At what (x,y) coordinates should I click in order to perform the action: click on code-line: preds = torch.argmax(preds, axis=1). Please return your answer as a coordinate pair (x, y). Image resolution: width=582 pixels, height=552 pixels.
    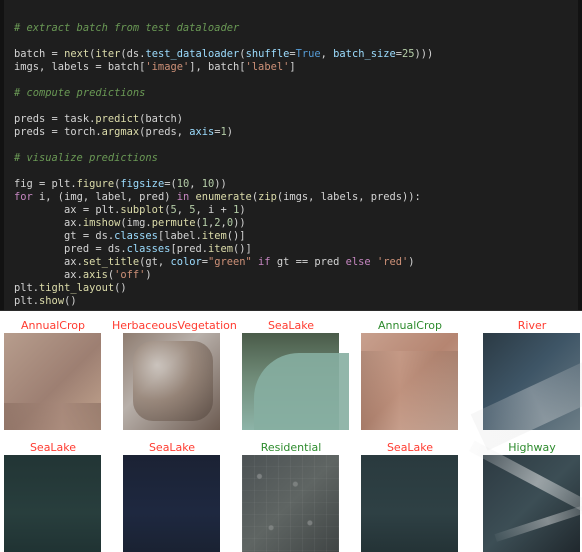
    Looking at the image, I should click on (123, 132).